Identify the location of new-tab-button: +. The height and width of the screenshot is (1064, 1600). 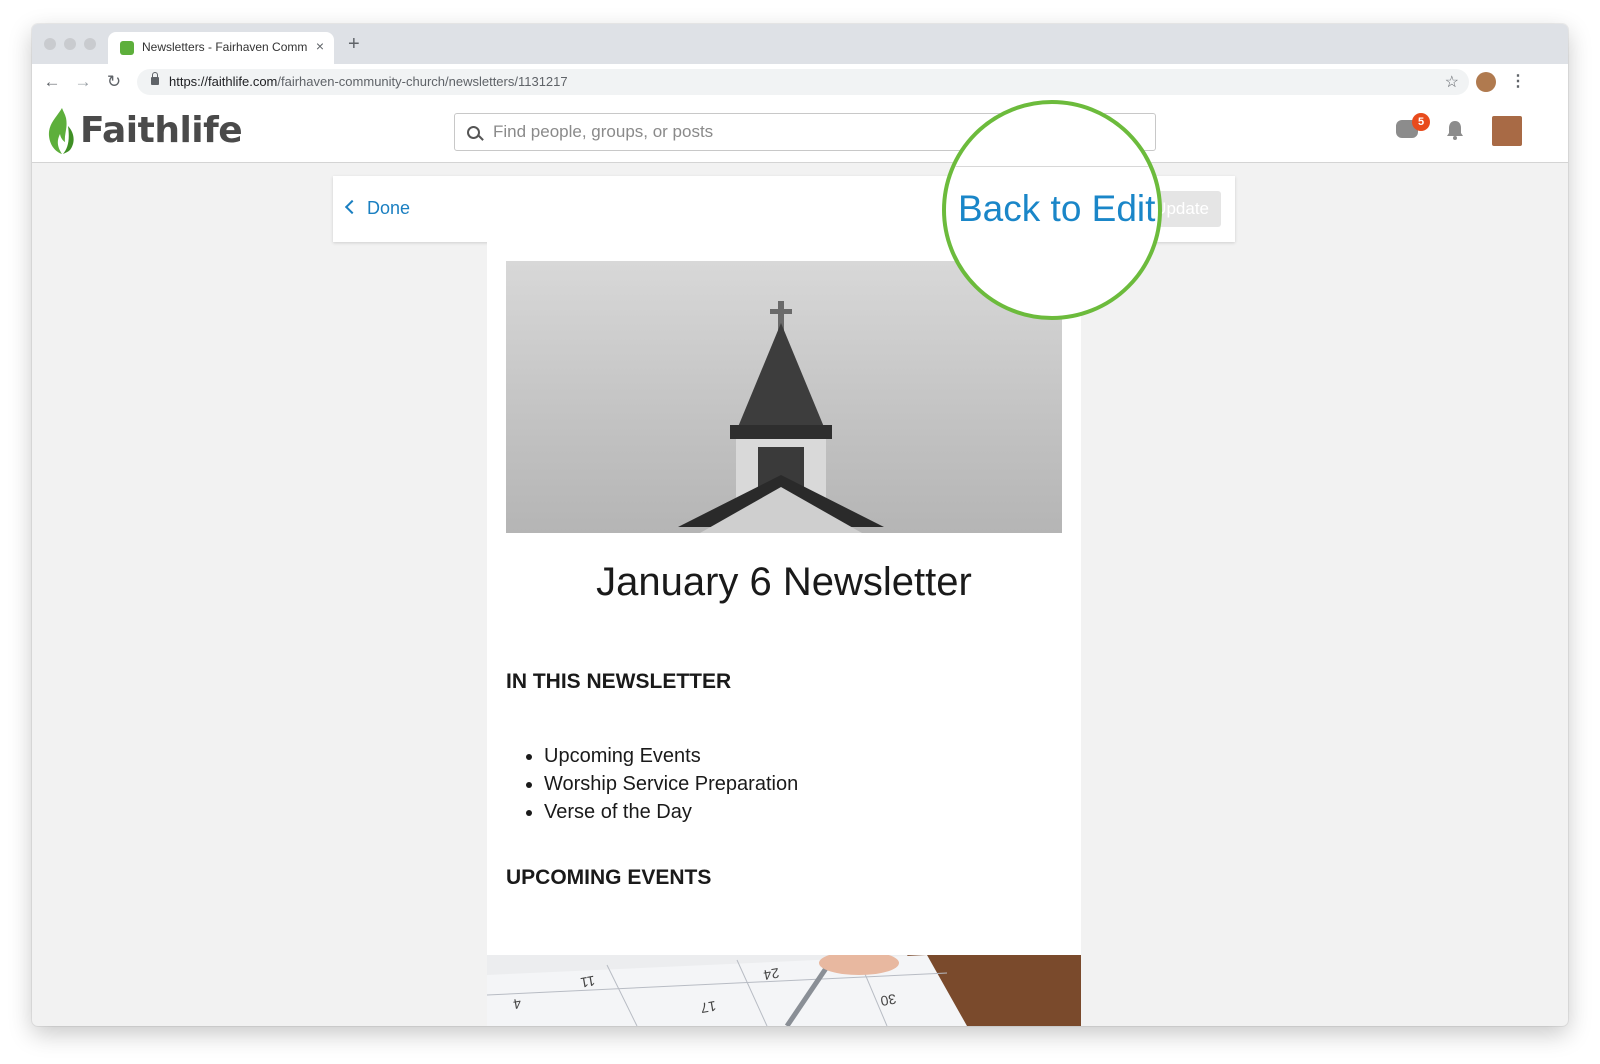
(354, 44).